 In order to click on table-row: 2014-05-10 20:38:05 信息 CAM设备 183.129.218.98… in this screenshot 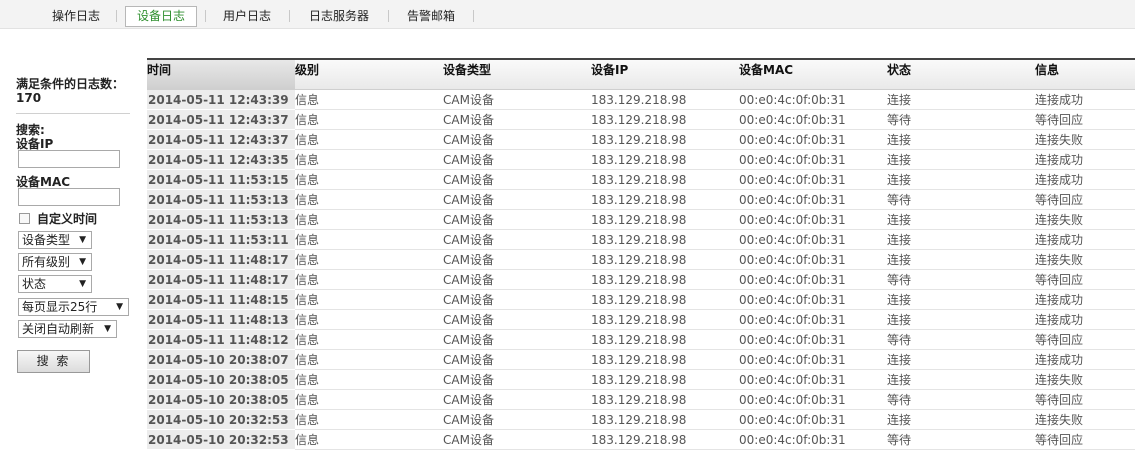, I will do `click(641, 399)`.